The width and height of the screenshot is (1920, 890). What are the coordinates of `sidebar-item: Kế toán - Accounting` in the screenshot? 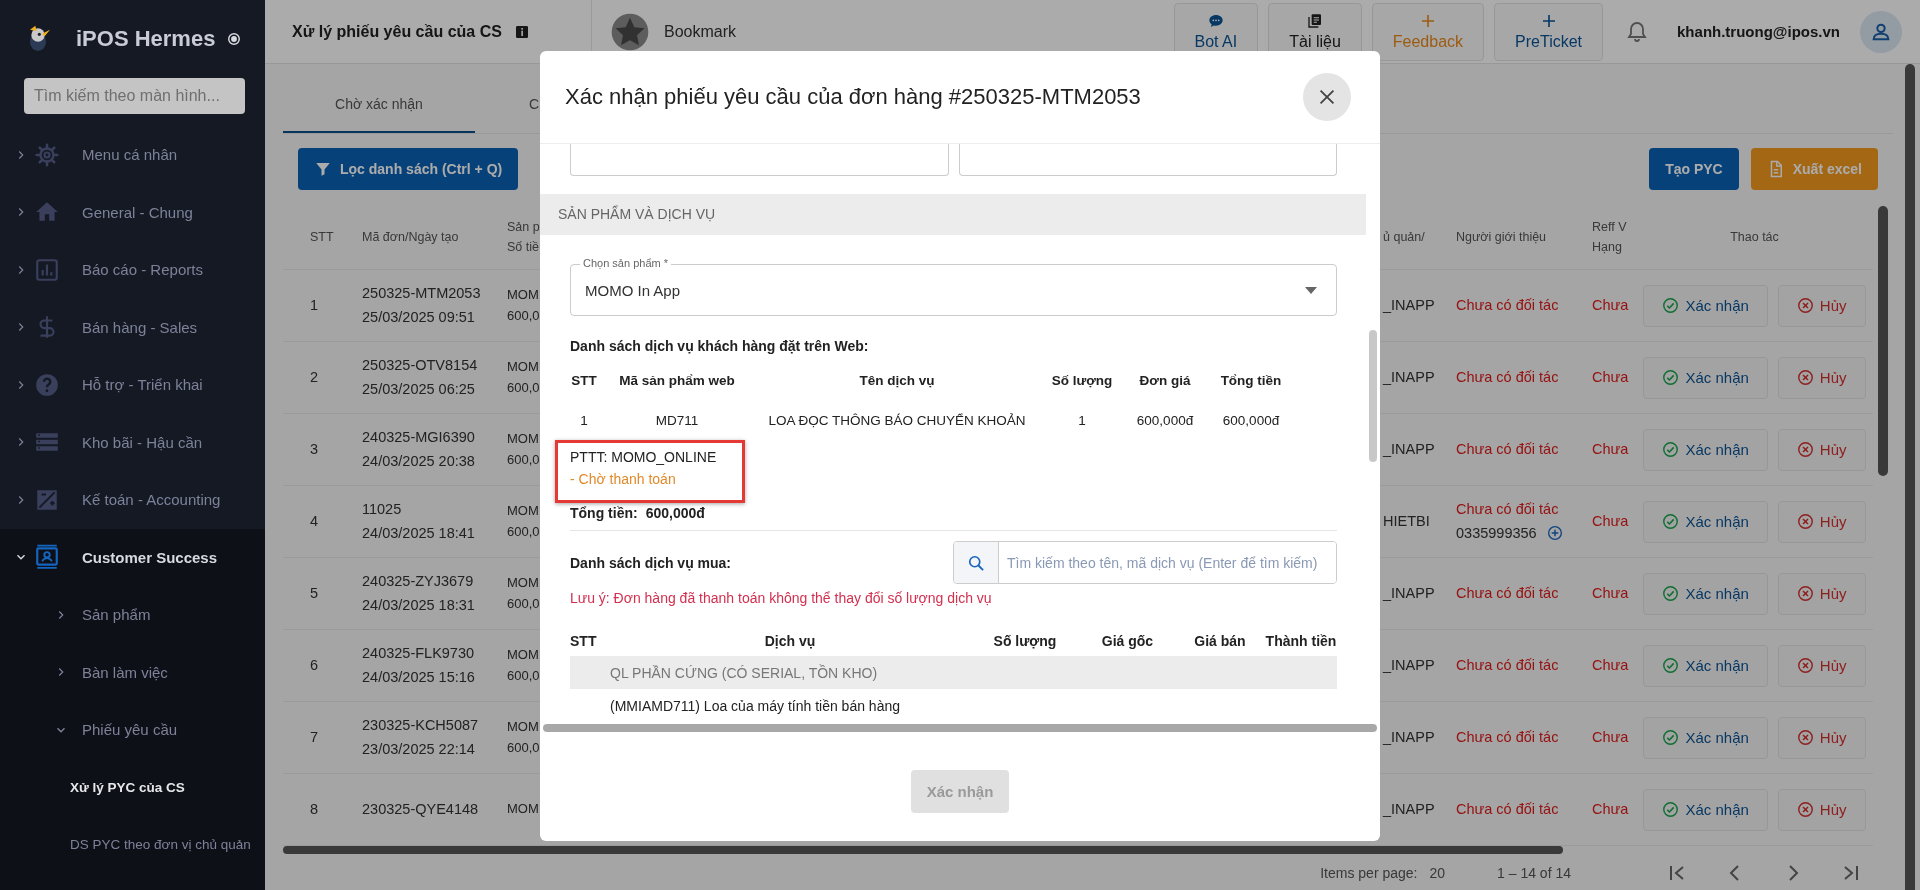 It's located at (132, 500).